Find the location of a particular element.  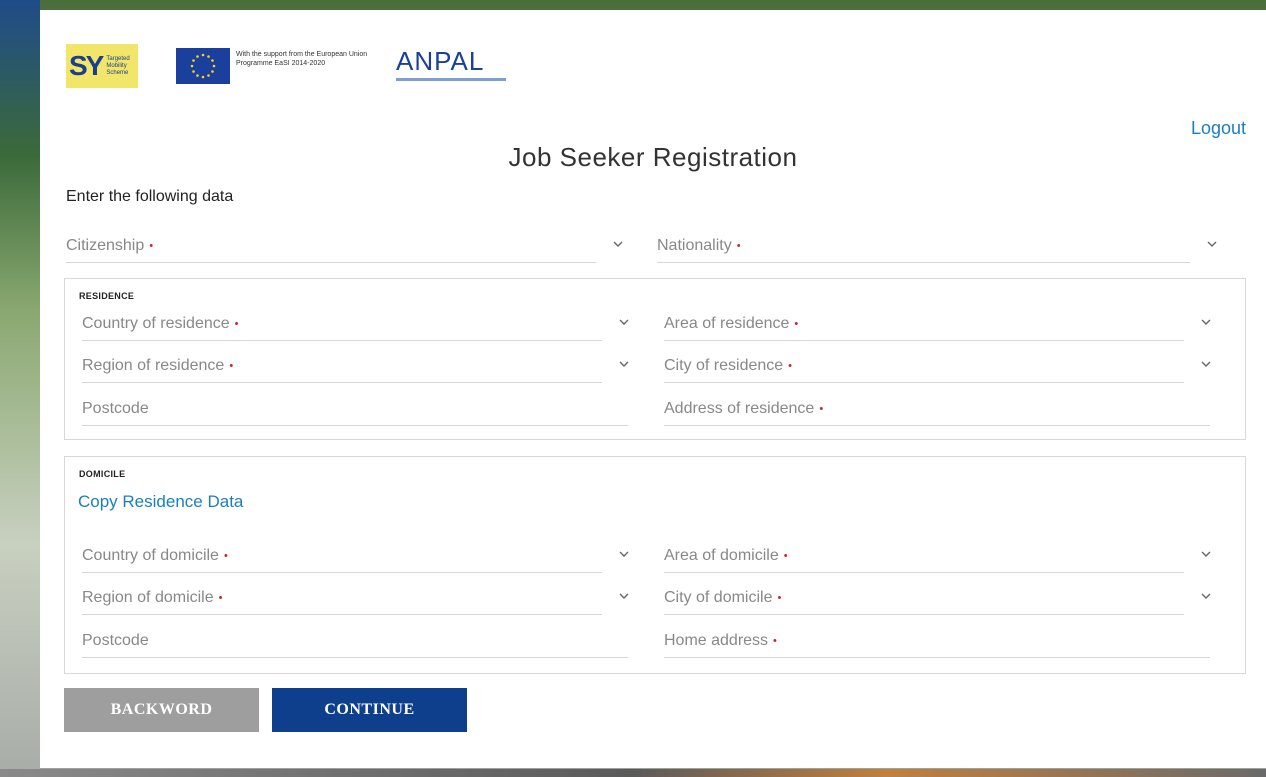

page-title: Job Seeker Registration is located at coordinates (653, 157).